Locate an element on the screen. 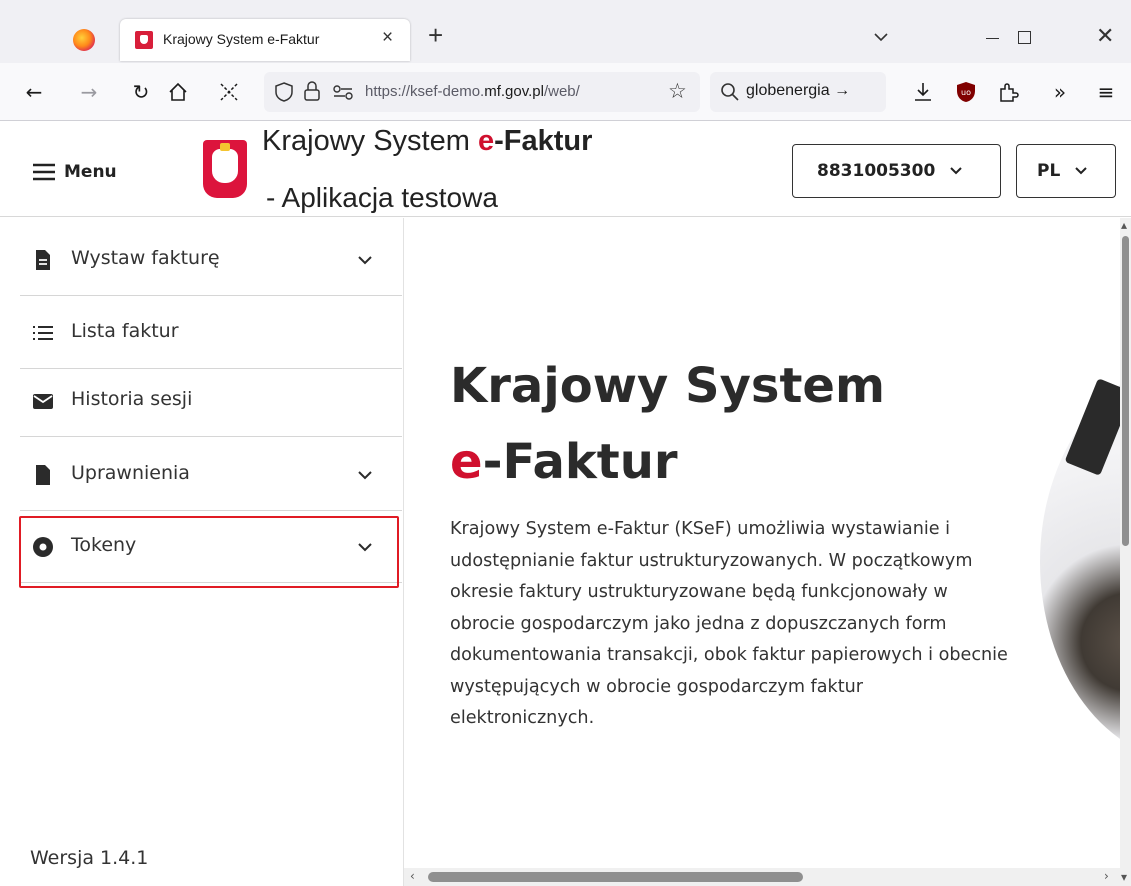 The image size is (1131, 886). language-value: PL is located at coordinates (1049, 171).